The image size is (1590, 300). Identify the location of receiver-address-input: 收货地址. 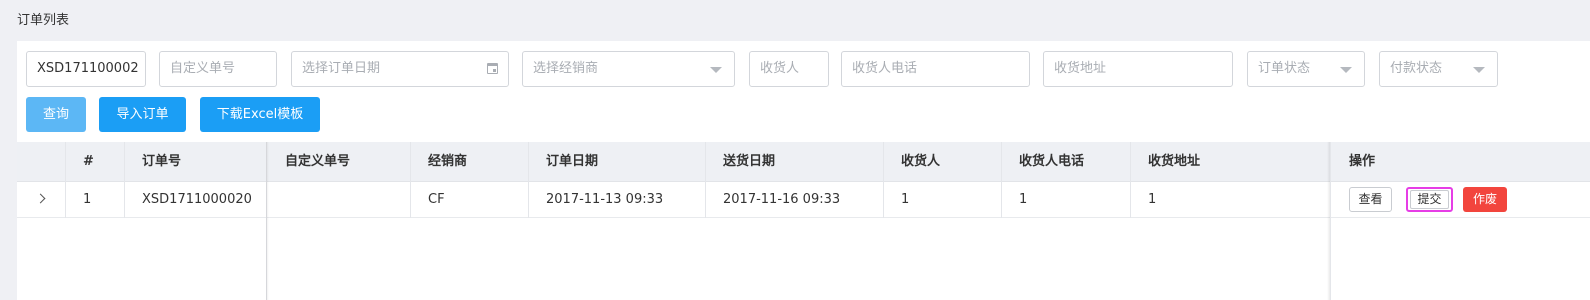
(1138, 69).